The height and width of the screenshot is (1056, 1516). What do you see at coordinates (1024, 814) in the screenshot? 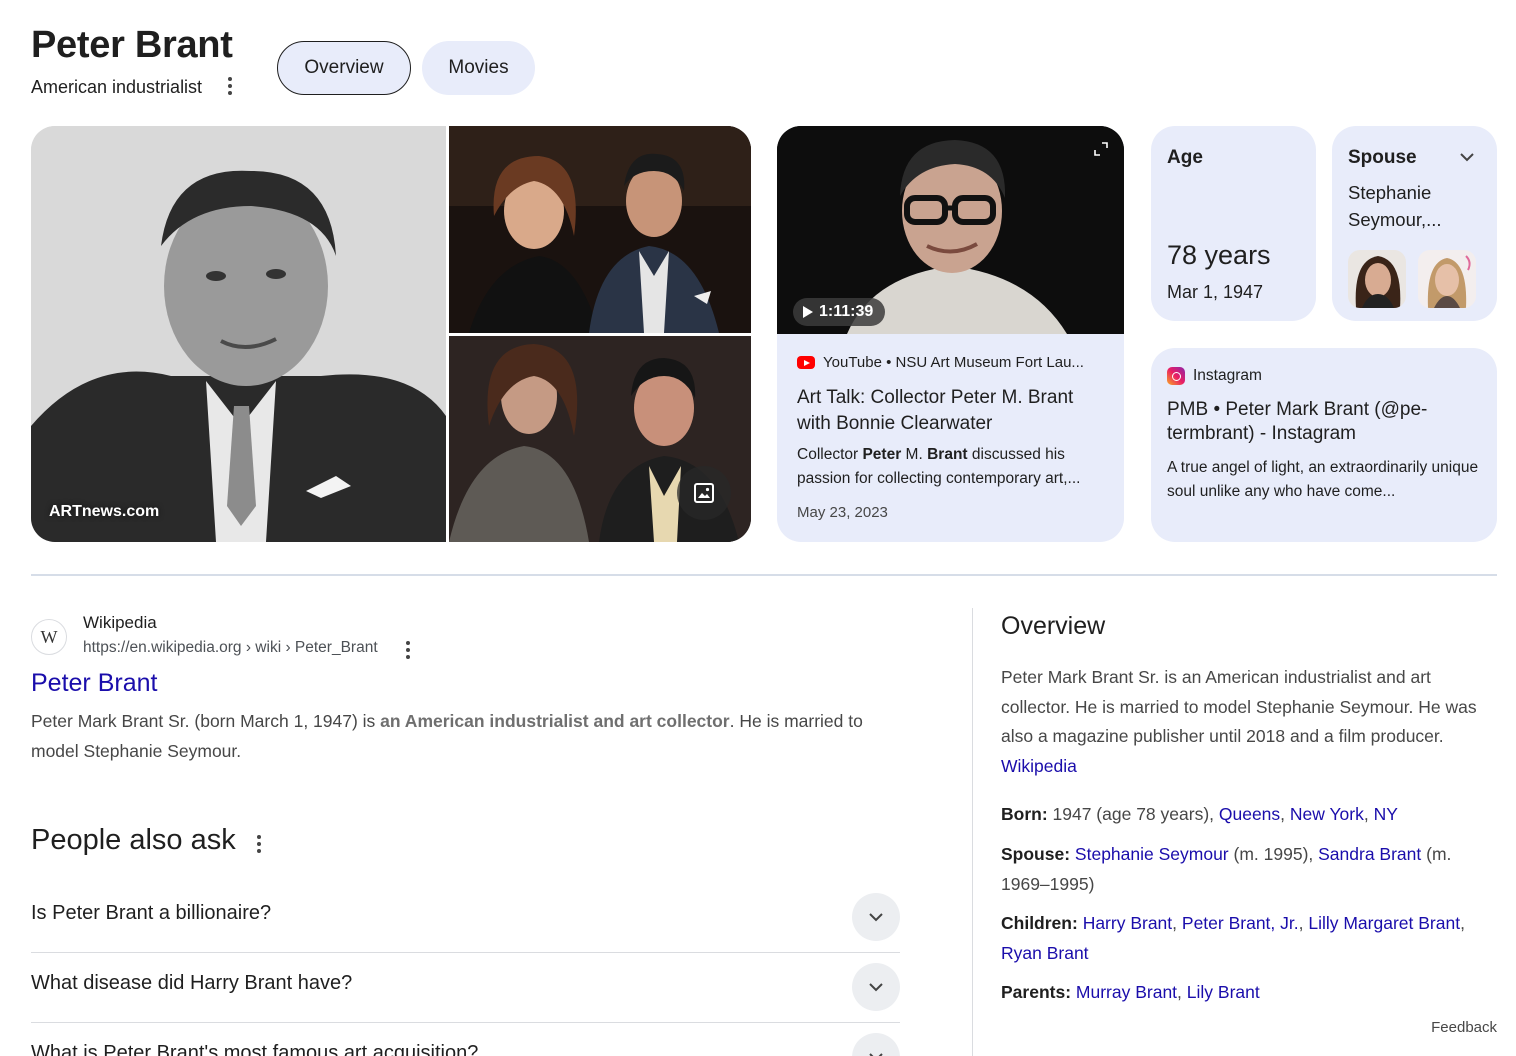
I see `fact-label: Born:` at bounding box center [1024, 814].